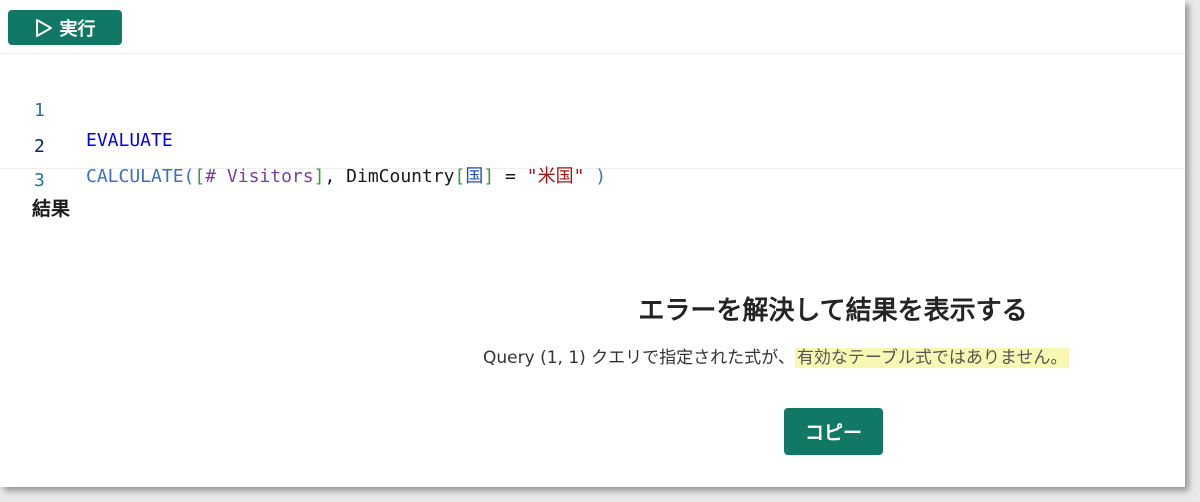  What do you see at coordinates (86, 108) in the screenshot?
I see `code-line: 1 EVALUATE` at bounding box center [86, 108].